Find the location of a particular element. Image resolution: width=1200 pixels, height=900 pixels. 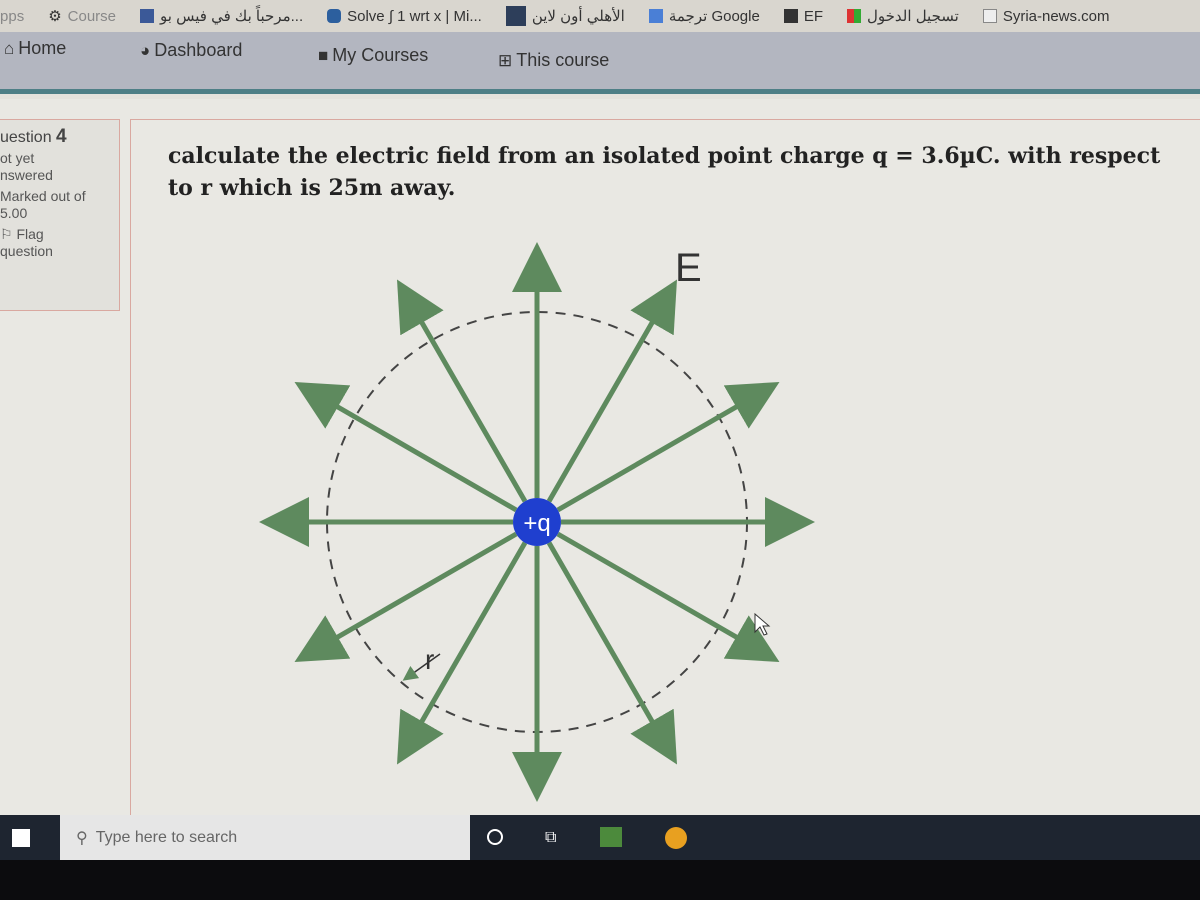

search-icon: ⚲ is located at coordinates (82, 838).